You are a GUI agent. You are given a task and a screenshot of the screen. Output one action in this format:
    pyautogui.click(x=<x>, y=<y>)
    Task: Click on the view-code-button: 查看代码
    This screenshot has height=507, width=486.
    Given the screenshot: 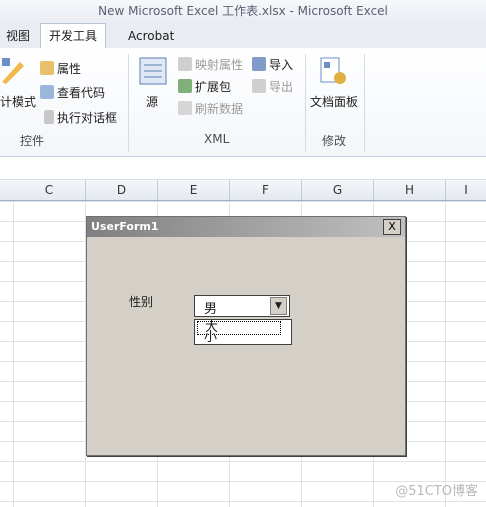 What is the action you would take?
    pyautogui.click(x=72, y=92)
    